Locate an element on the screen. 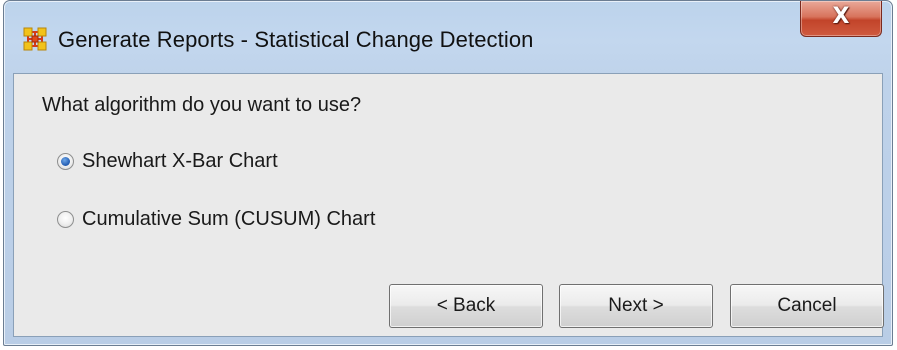 This screenshot has height=350, width=897. option-cusum: Cumulative Sum (CUSUM) Chart is located at coordinates (216, 219).